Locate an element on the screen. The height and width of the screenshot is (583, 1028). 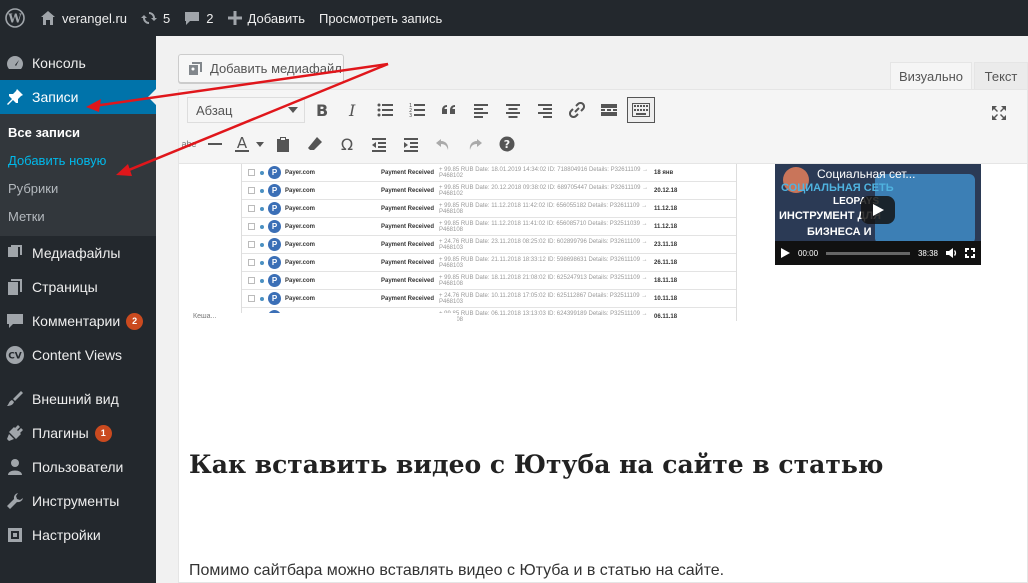
fullscreen-button is located at coordinates (999, 113).